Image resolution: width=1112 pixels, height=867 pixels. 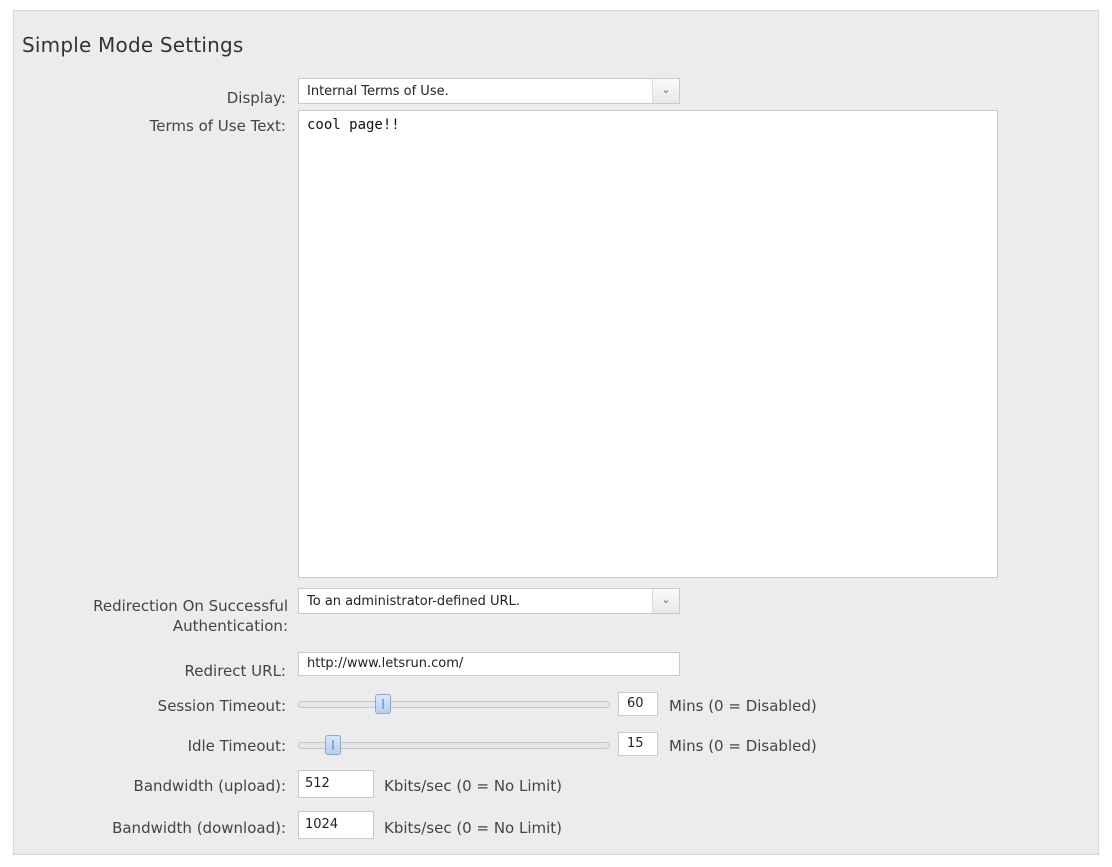 What do you see at coordinates (473, 786) in the screenshot?
I see `bandwidth-upload-unit: Kbits/sec (0 = No Limit)` at bounding box center [473, 786].